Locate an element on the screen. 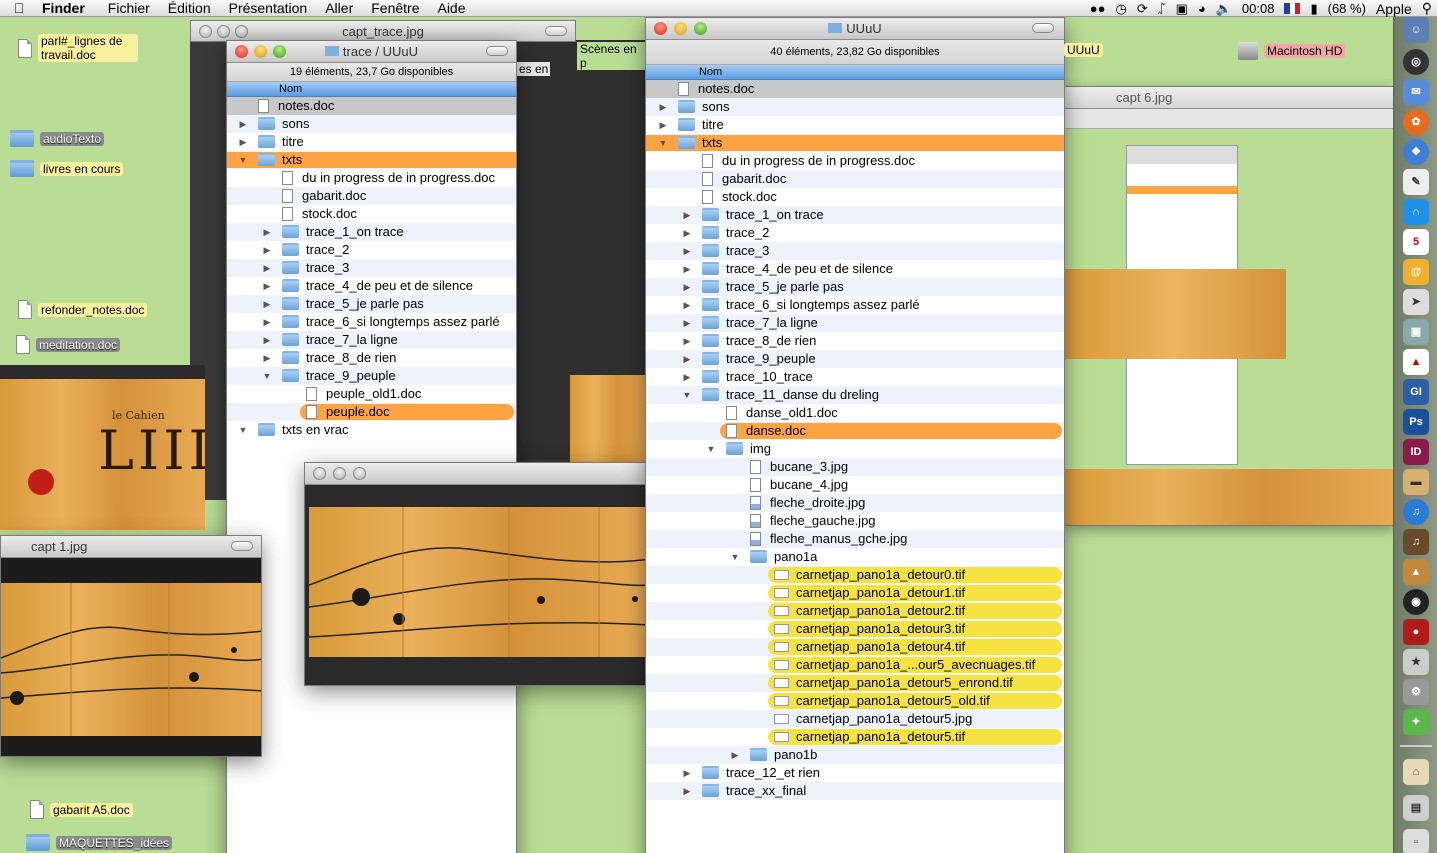 This screenshot has height=853, width=1437. trash-dock-icon: ▫ is located at coordinates (1416, 841).